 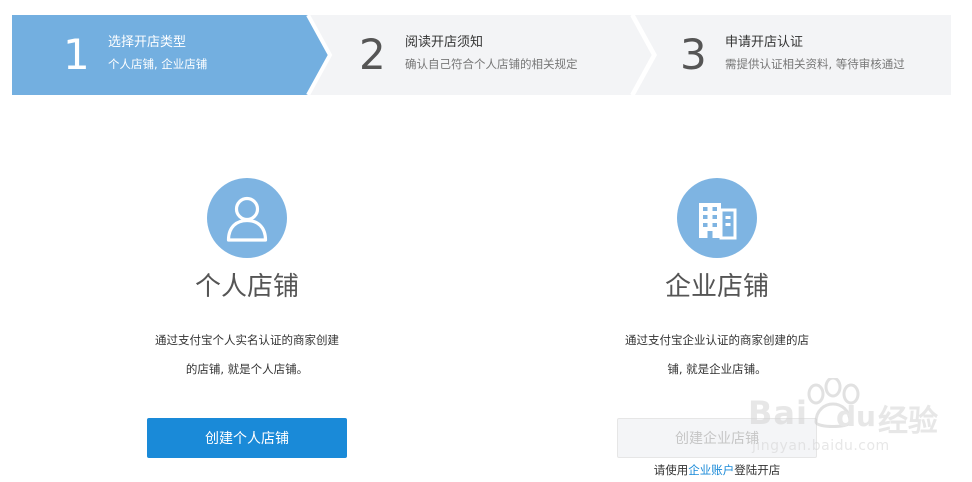 What do you see at coordinates (491, 64) in the screenshot?
I see `step-2-subtitle: 确认自己符合个人店铺的相关规定` at bounding box center [491, 64].